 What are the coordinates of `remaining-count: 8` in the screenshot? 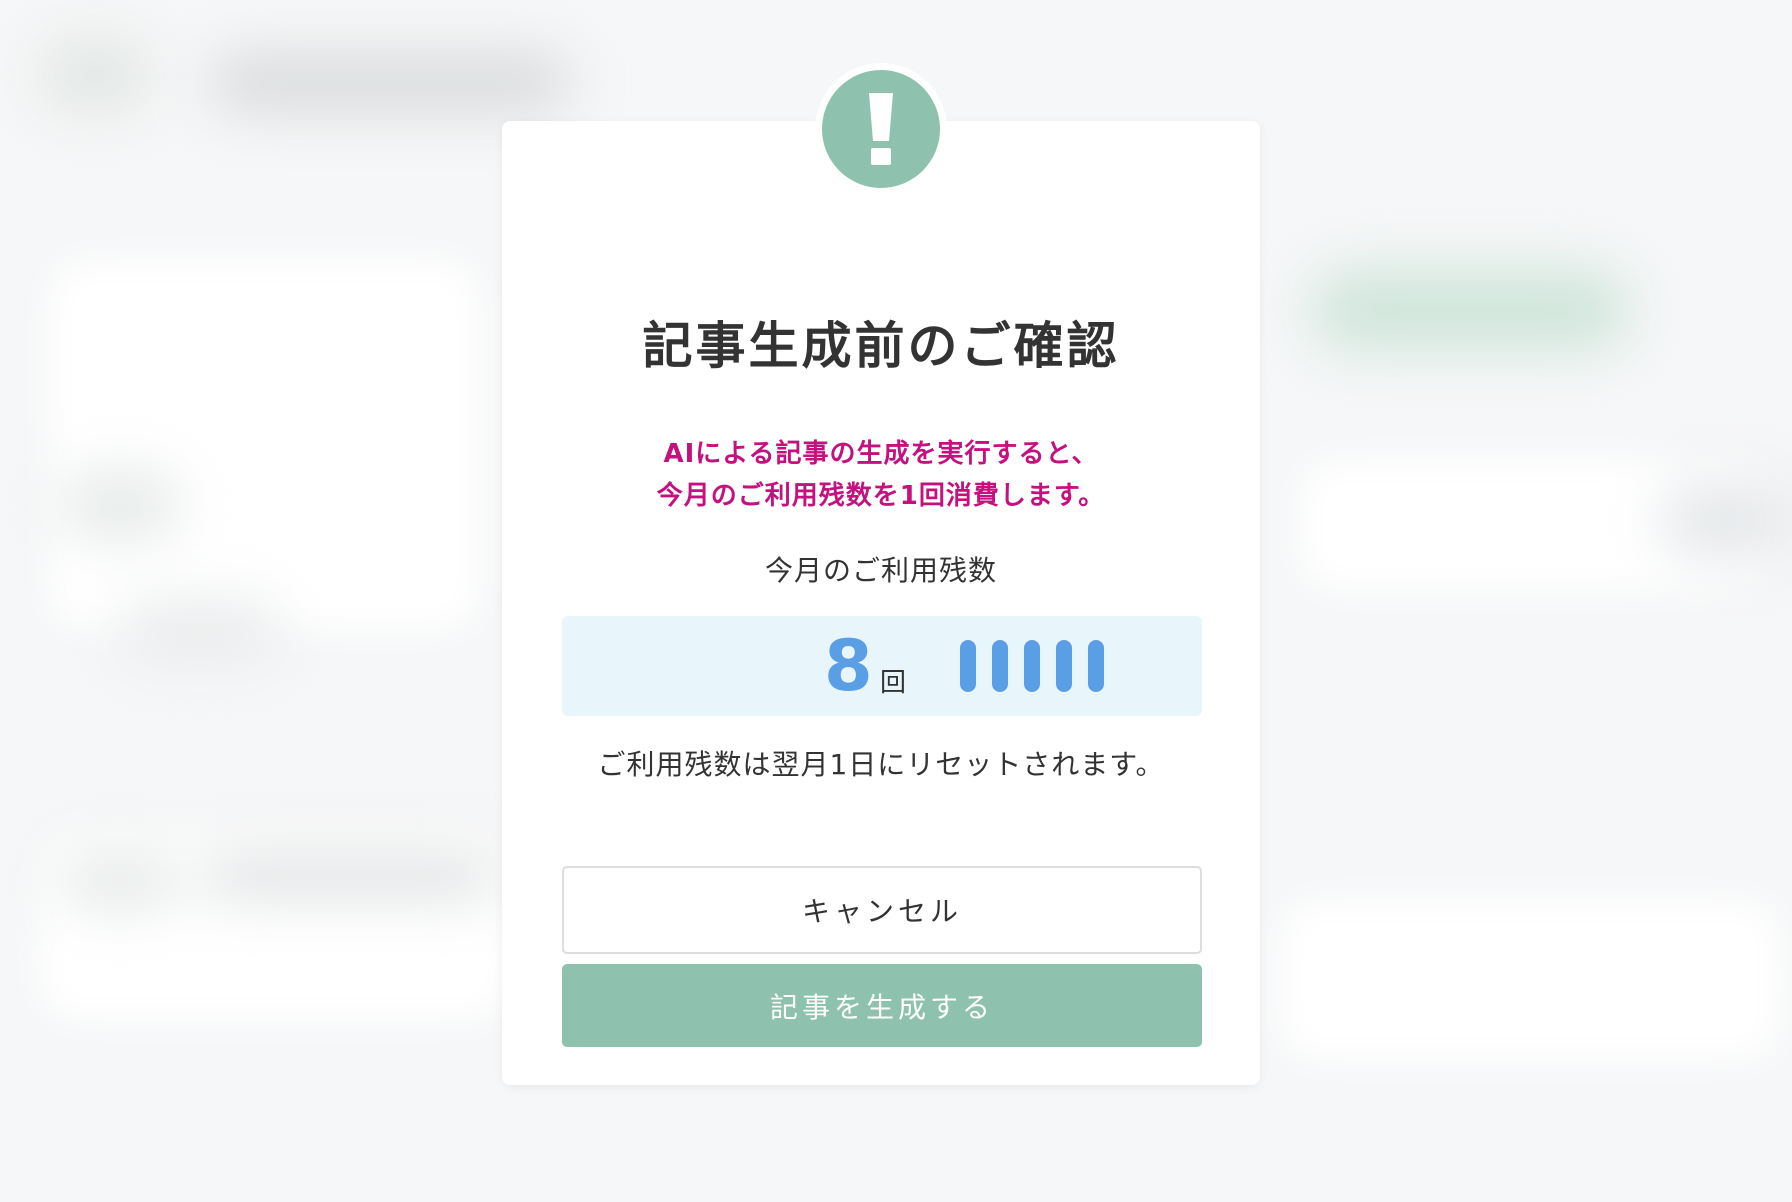 It's located at (848, 666).